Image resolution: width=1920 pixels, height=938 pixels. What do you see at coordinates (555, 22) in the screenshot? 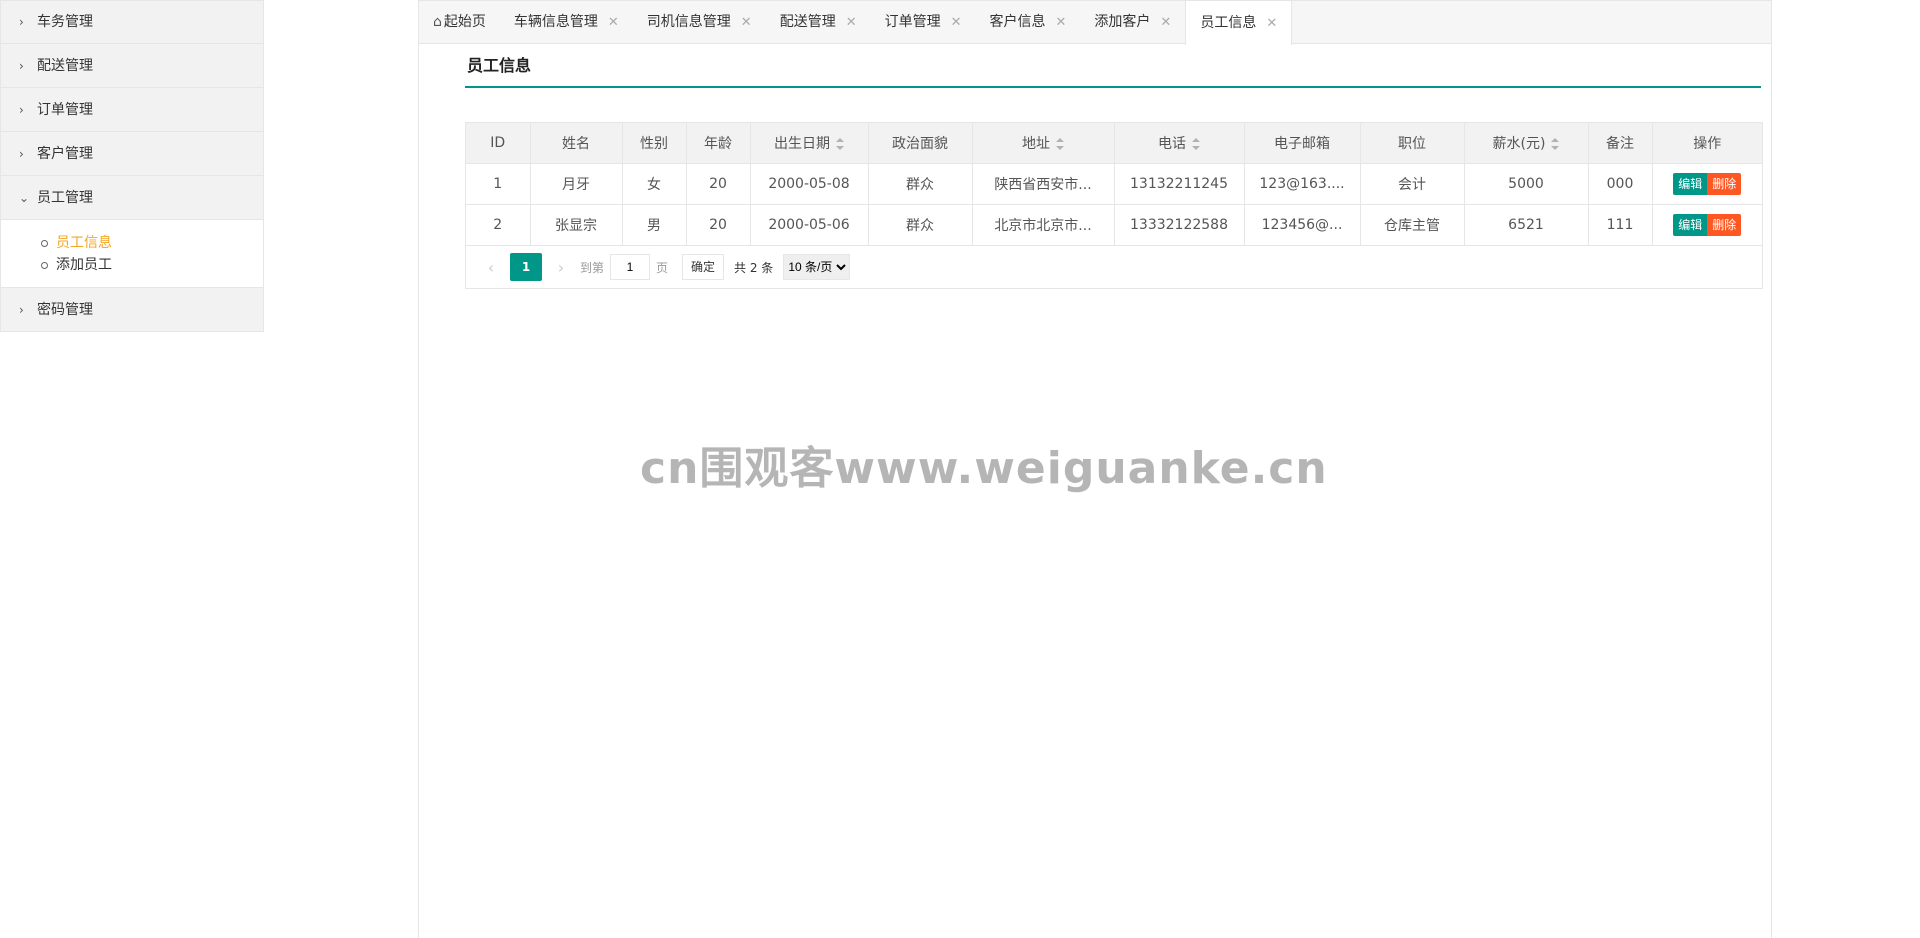
I see `tab-label: 车辆信息管理` at bounding box center [555, 22].